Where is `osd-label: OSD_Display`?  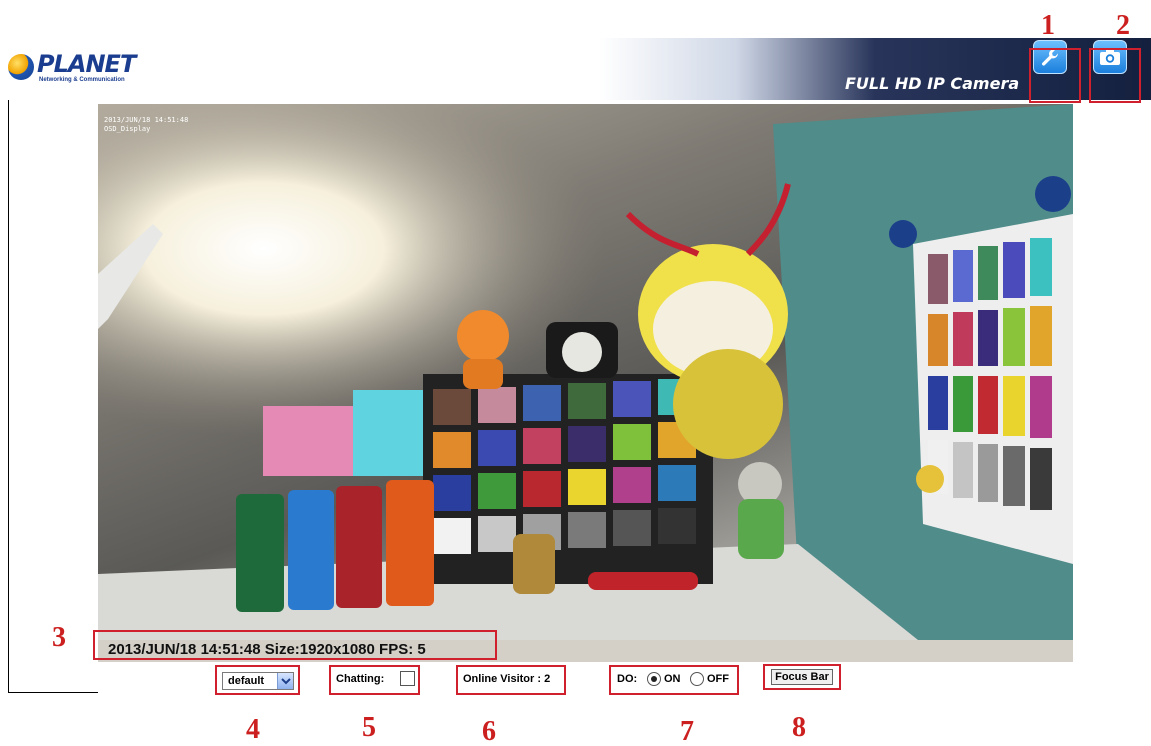
osd-label: OSD_Display is located at coordinates (127, 129).